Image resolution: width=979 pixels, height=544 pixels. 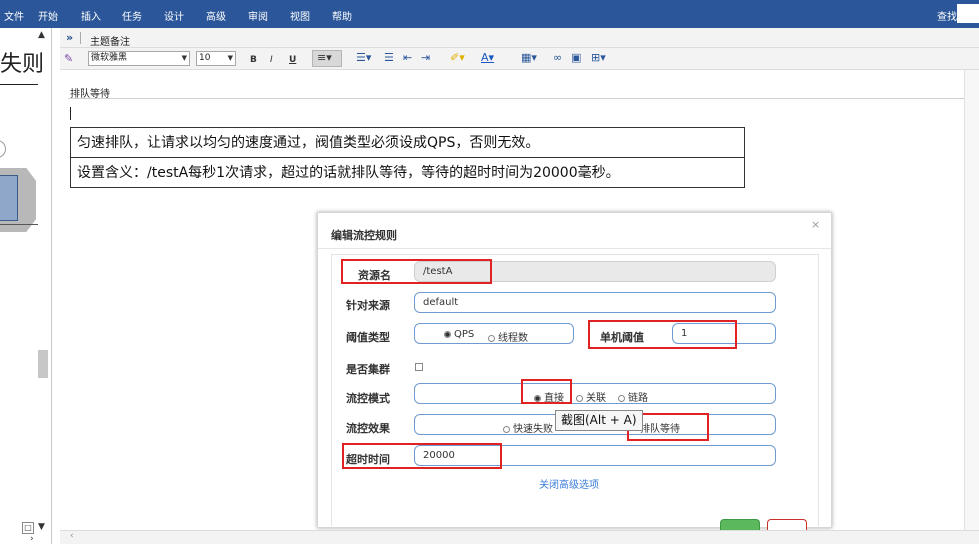 I want to click on note-image-icon, so click(x=9, y=198).